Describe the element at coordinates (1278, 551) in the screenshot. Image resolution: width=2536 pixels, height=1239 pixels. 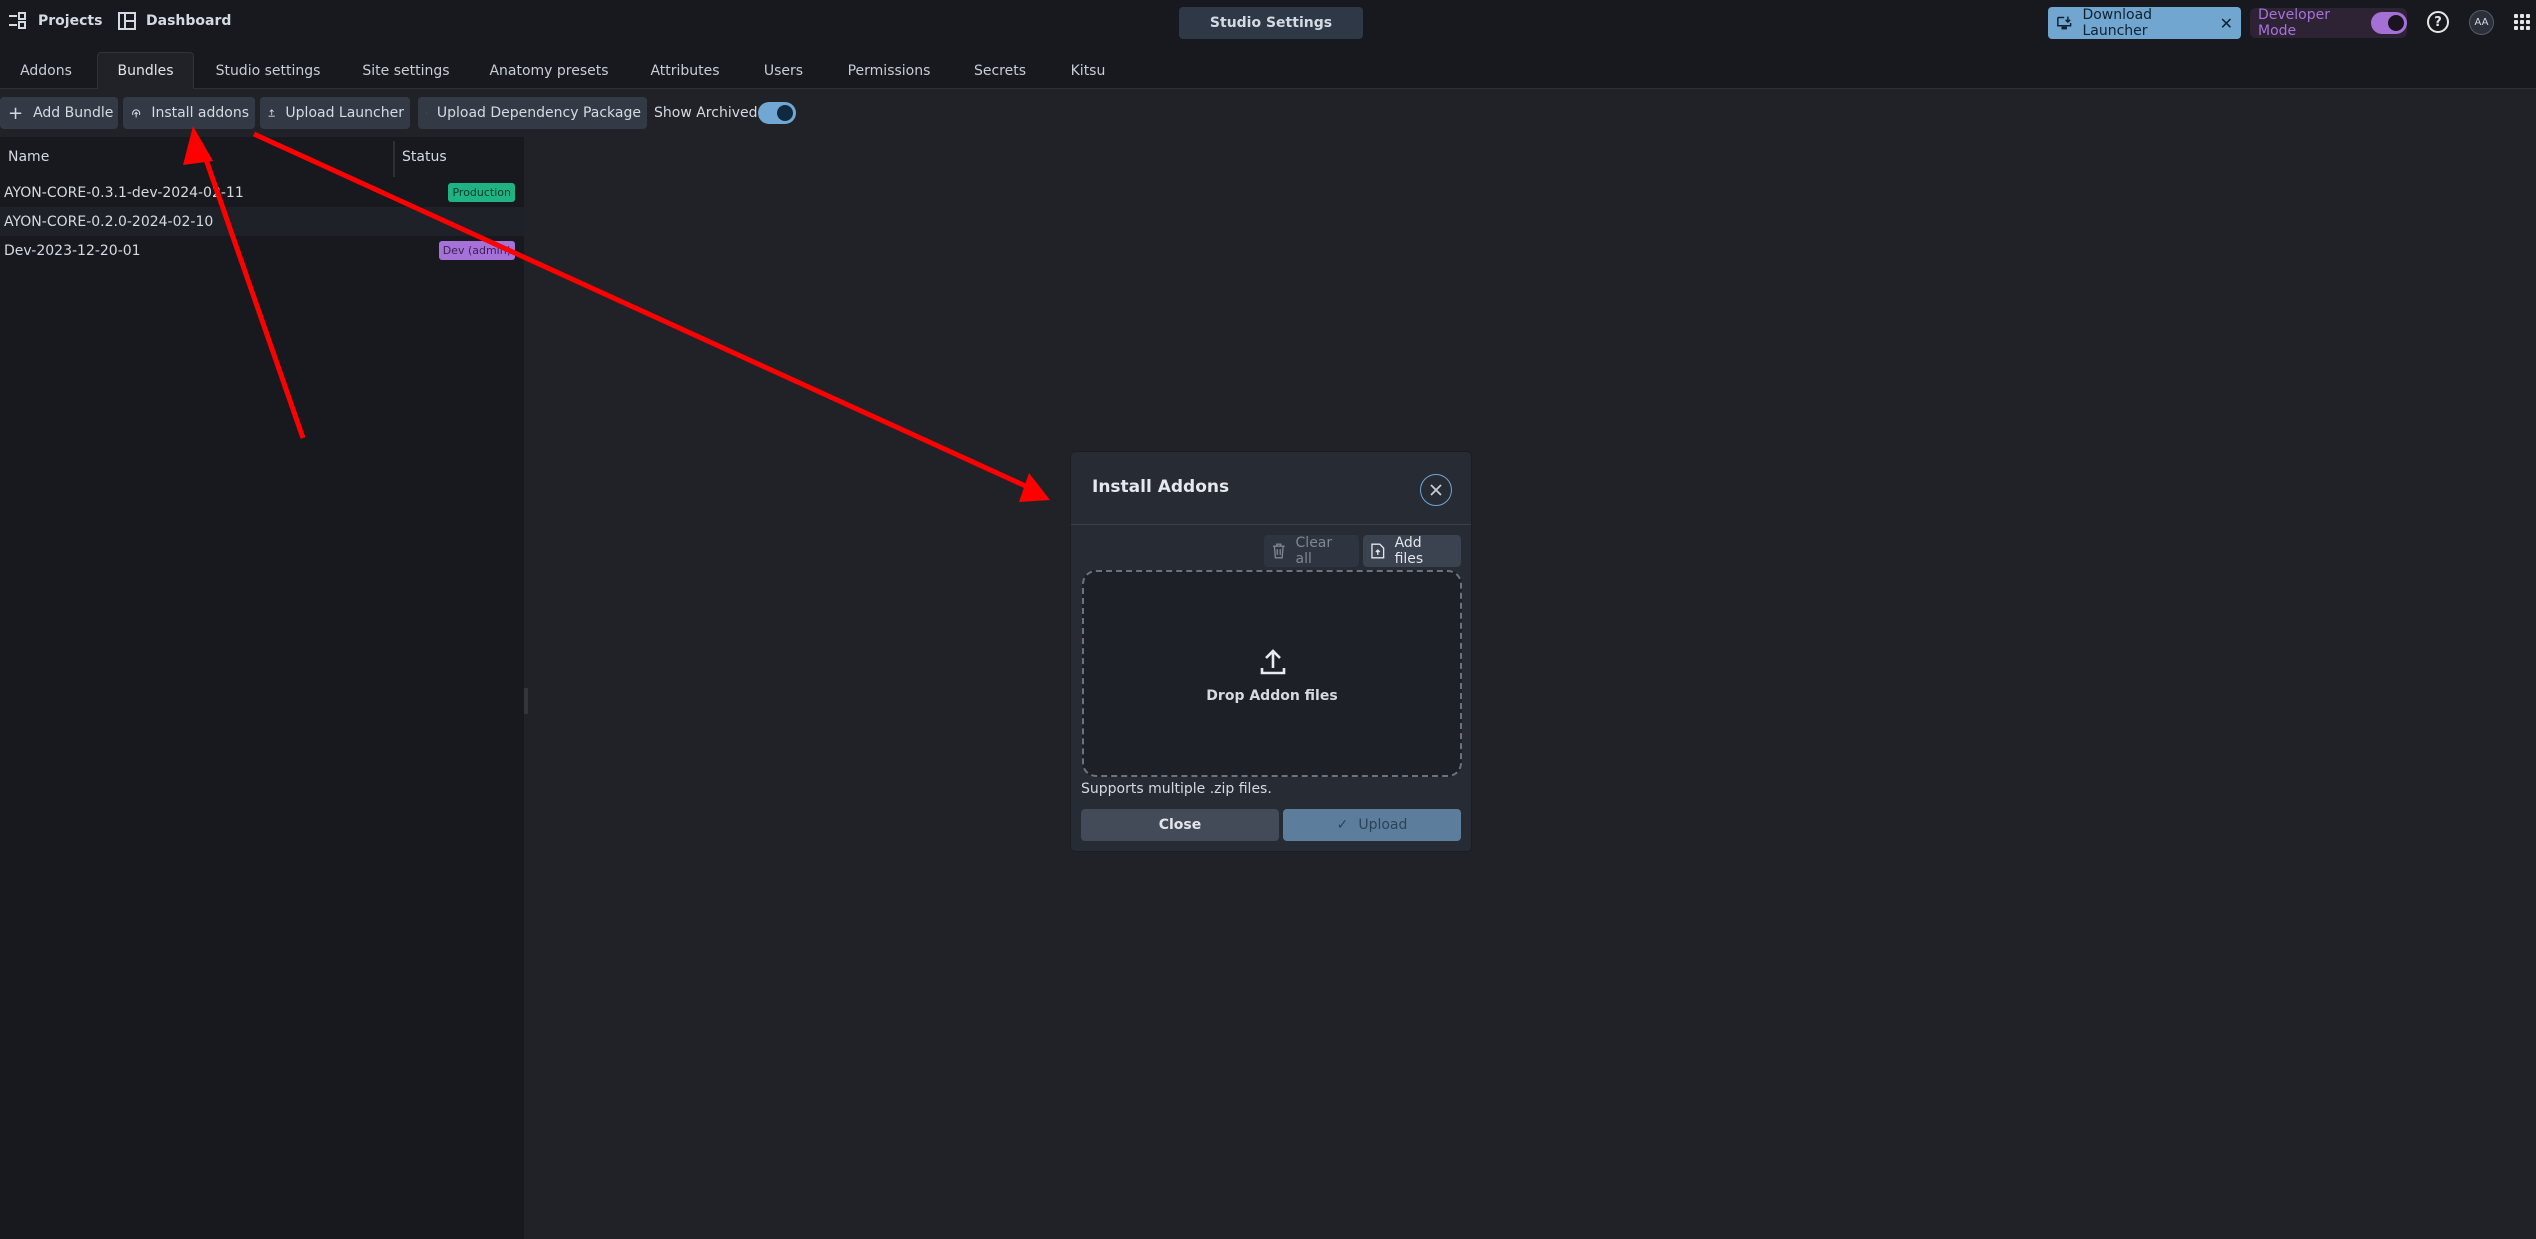
I see `trash-icon` at that location.